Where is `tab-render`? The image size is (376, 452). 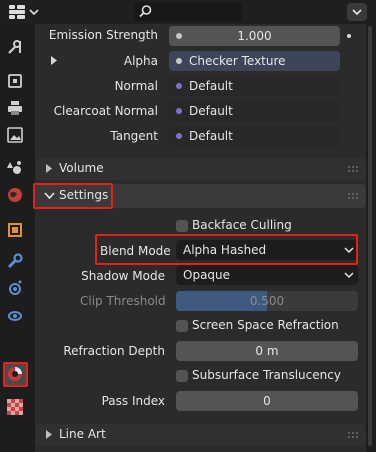
tab-render is located at coordinates (15, 81).